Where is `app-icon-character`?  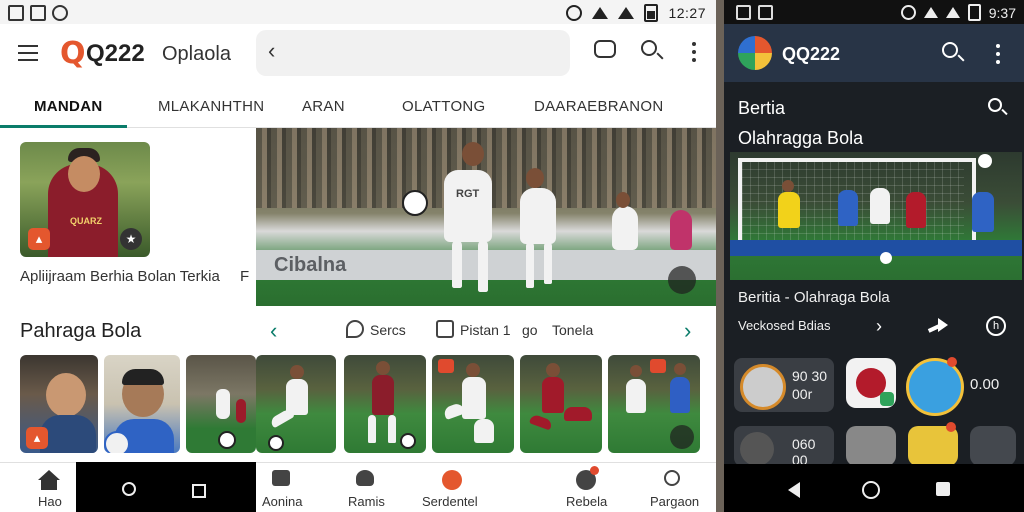 app-icon-character is located at coordinates (933, 444).